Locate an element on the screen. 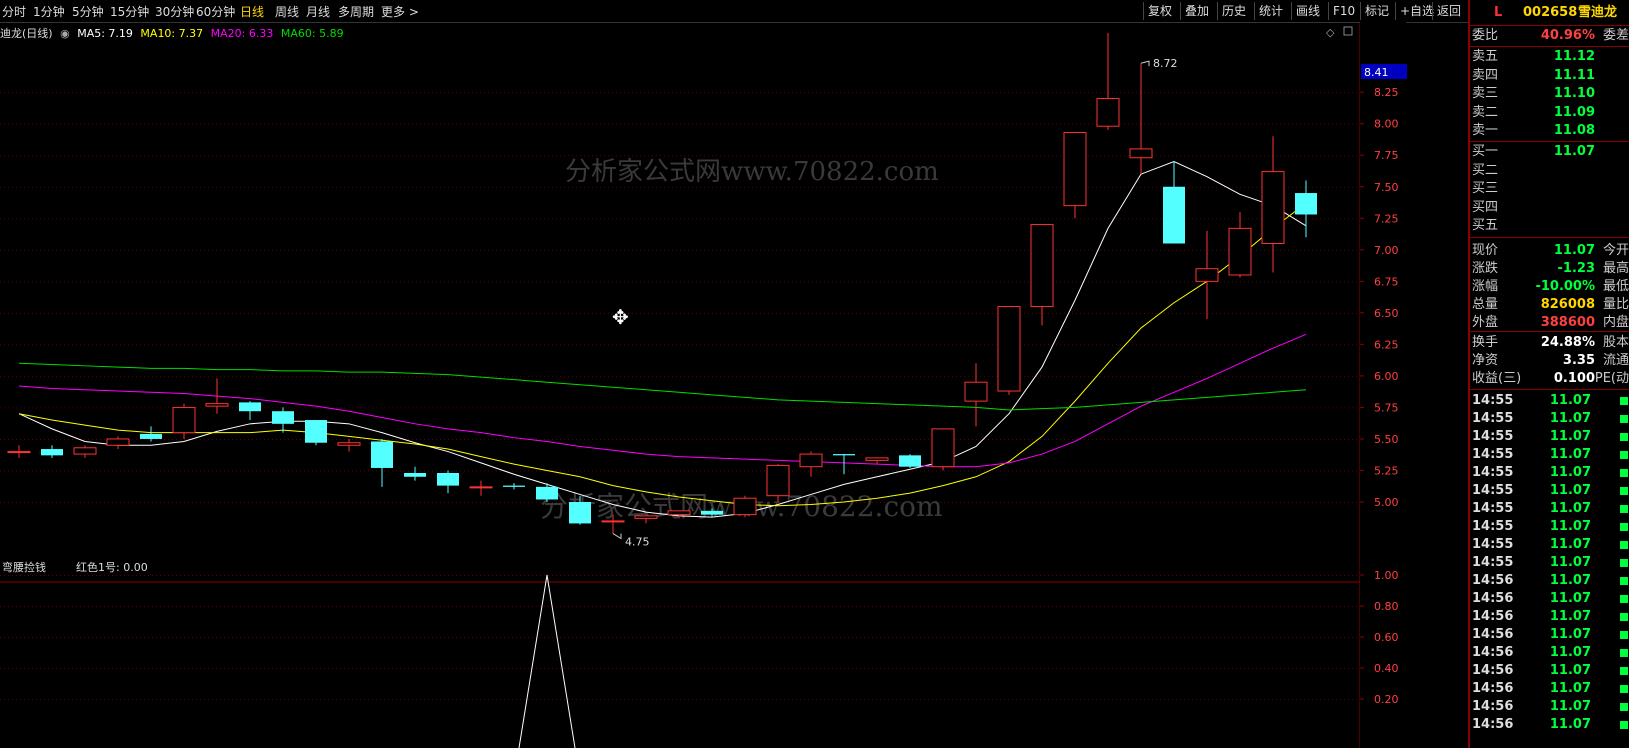  toolbar-button: 复权 is located at coordinates (1159, 11).